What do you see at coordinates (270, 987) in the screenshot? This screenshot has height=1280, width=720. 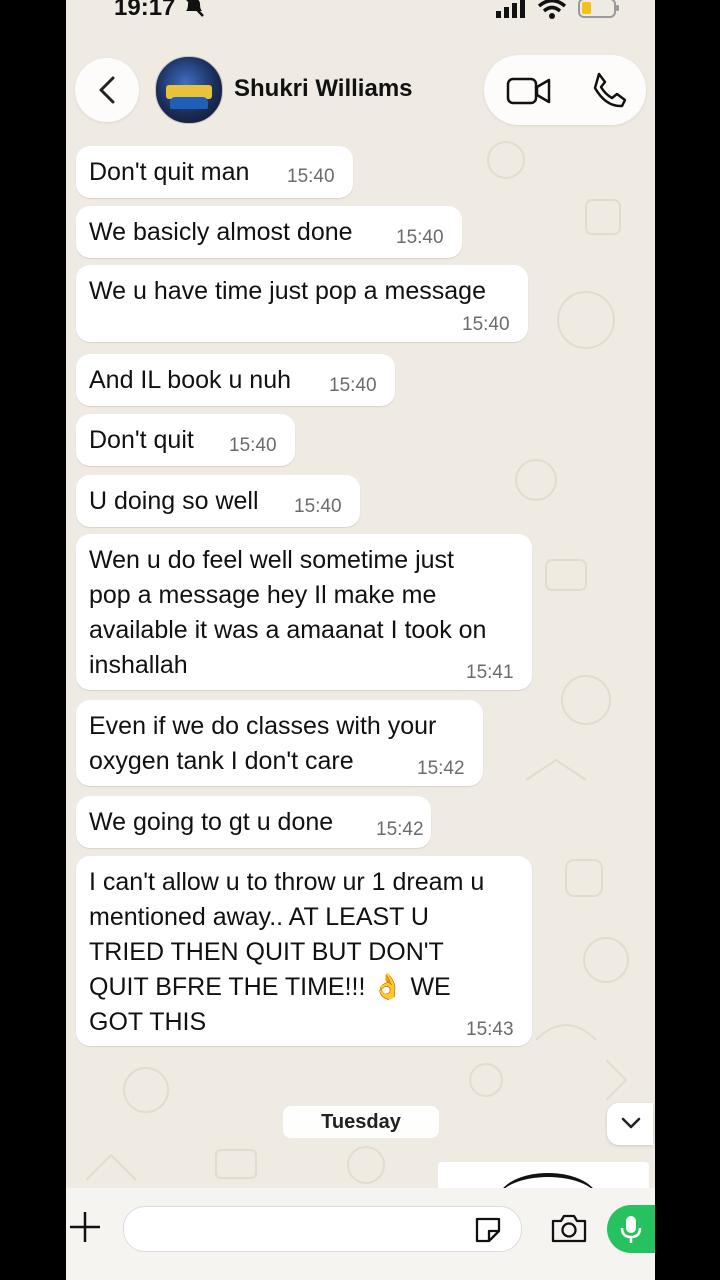 I see `message-line: QUIT BFRE THE TIME!!! 👌 WE` at bounding box center [270, 987].